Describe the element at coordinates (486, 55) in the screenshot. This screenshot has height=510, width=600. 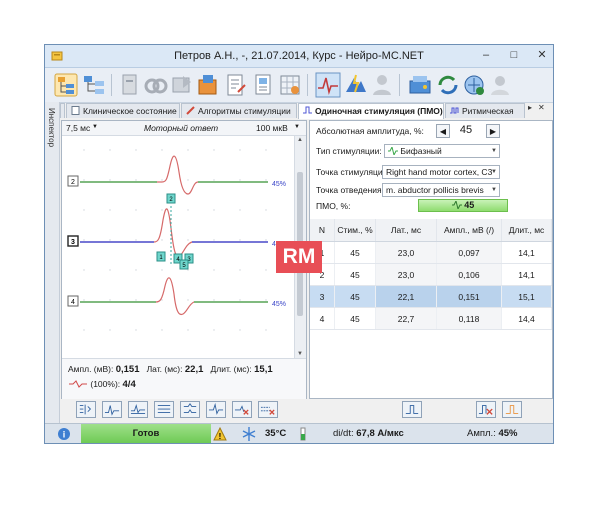
I see `minimize-button: –` at that location.